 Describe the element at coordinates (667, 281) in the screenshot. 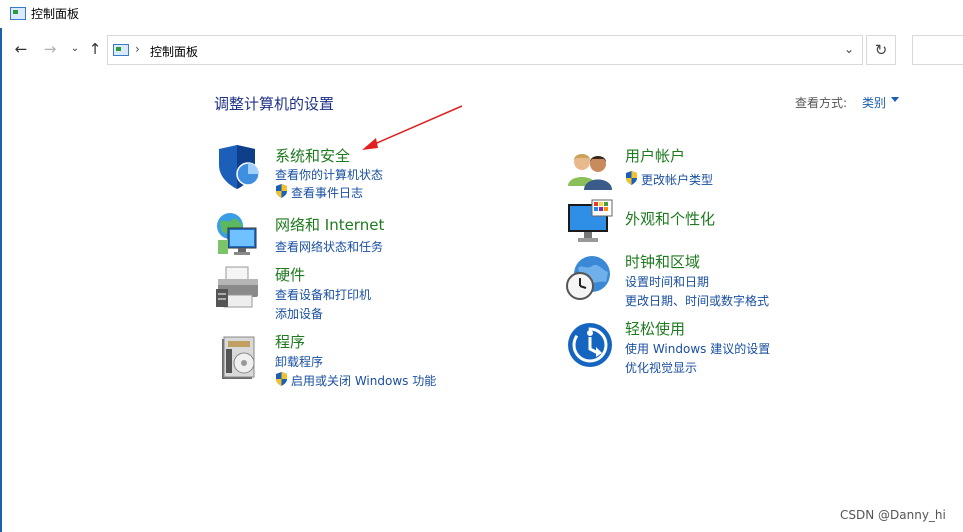

I see `link-set-time-date: 设置时间和日期` at that location.